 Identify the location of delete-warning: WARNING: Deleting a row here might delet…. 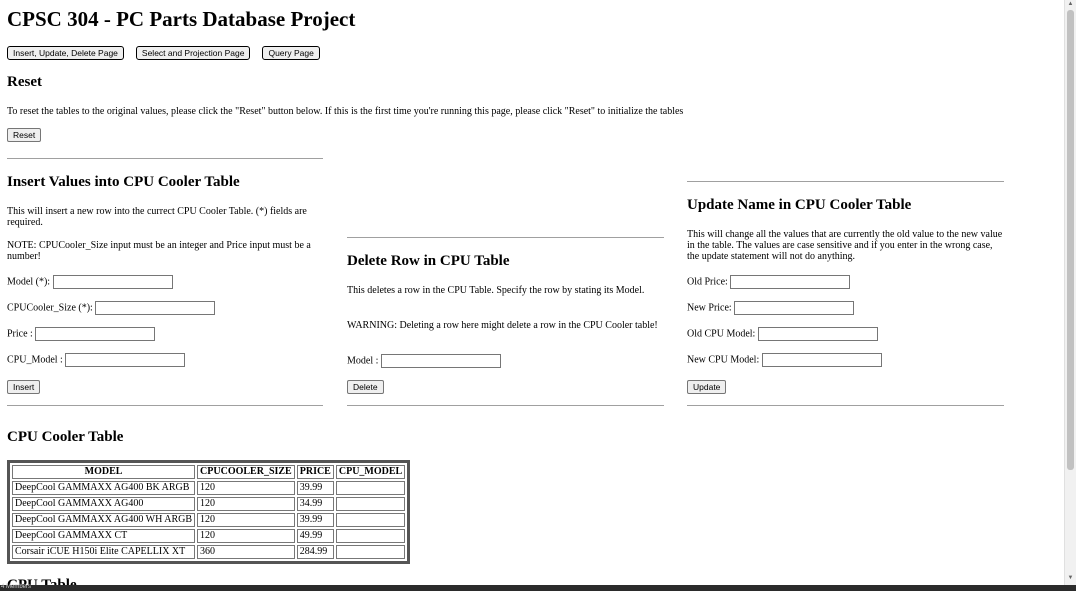
(502, 325).